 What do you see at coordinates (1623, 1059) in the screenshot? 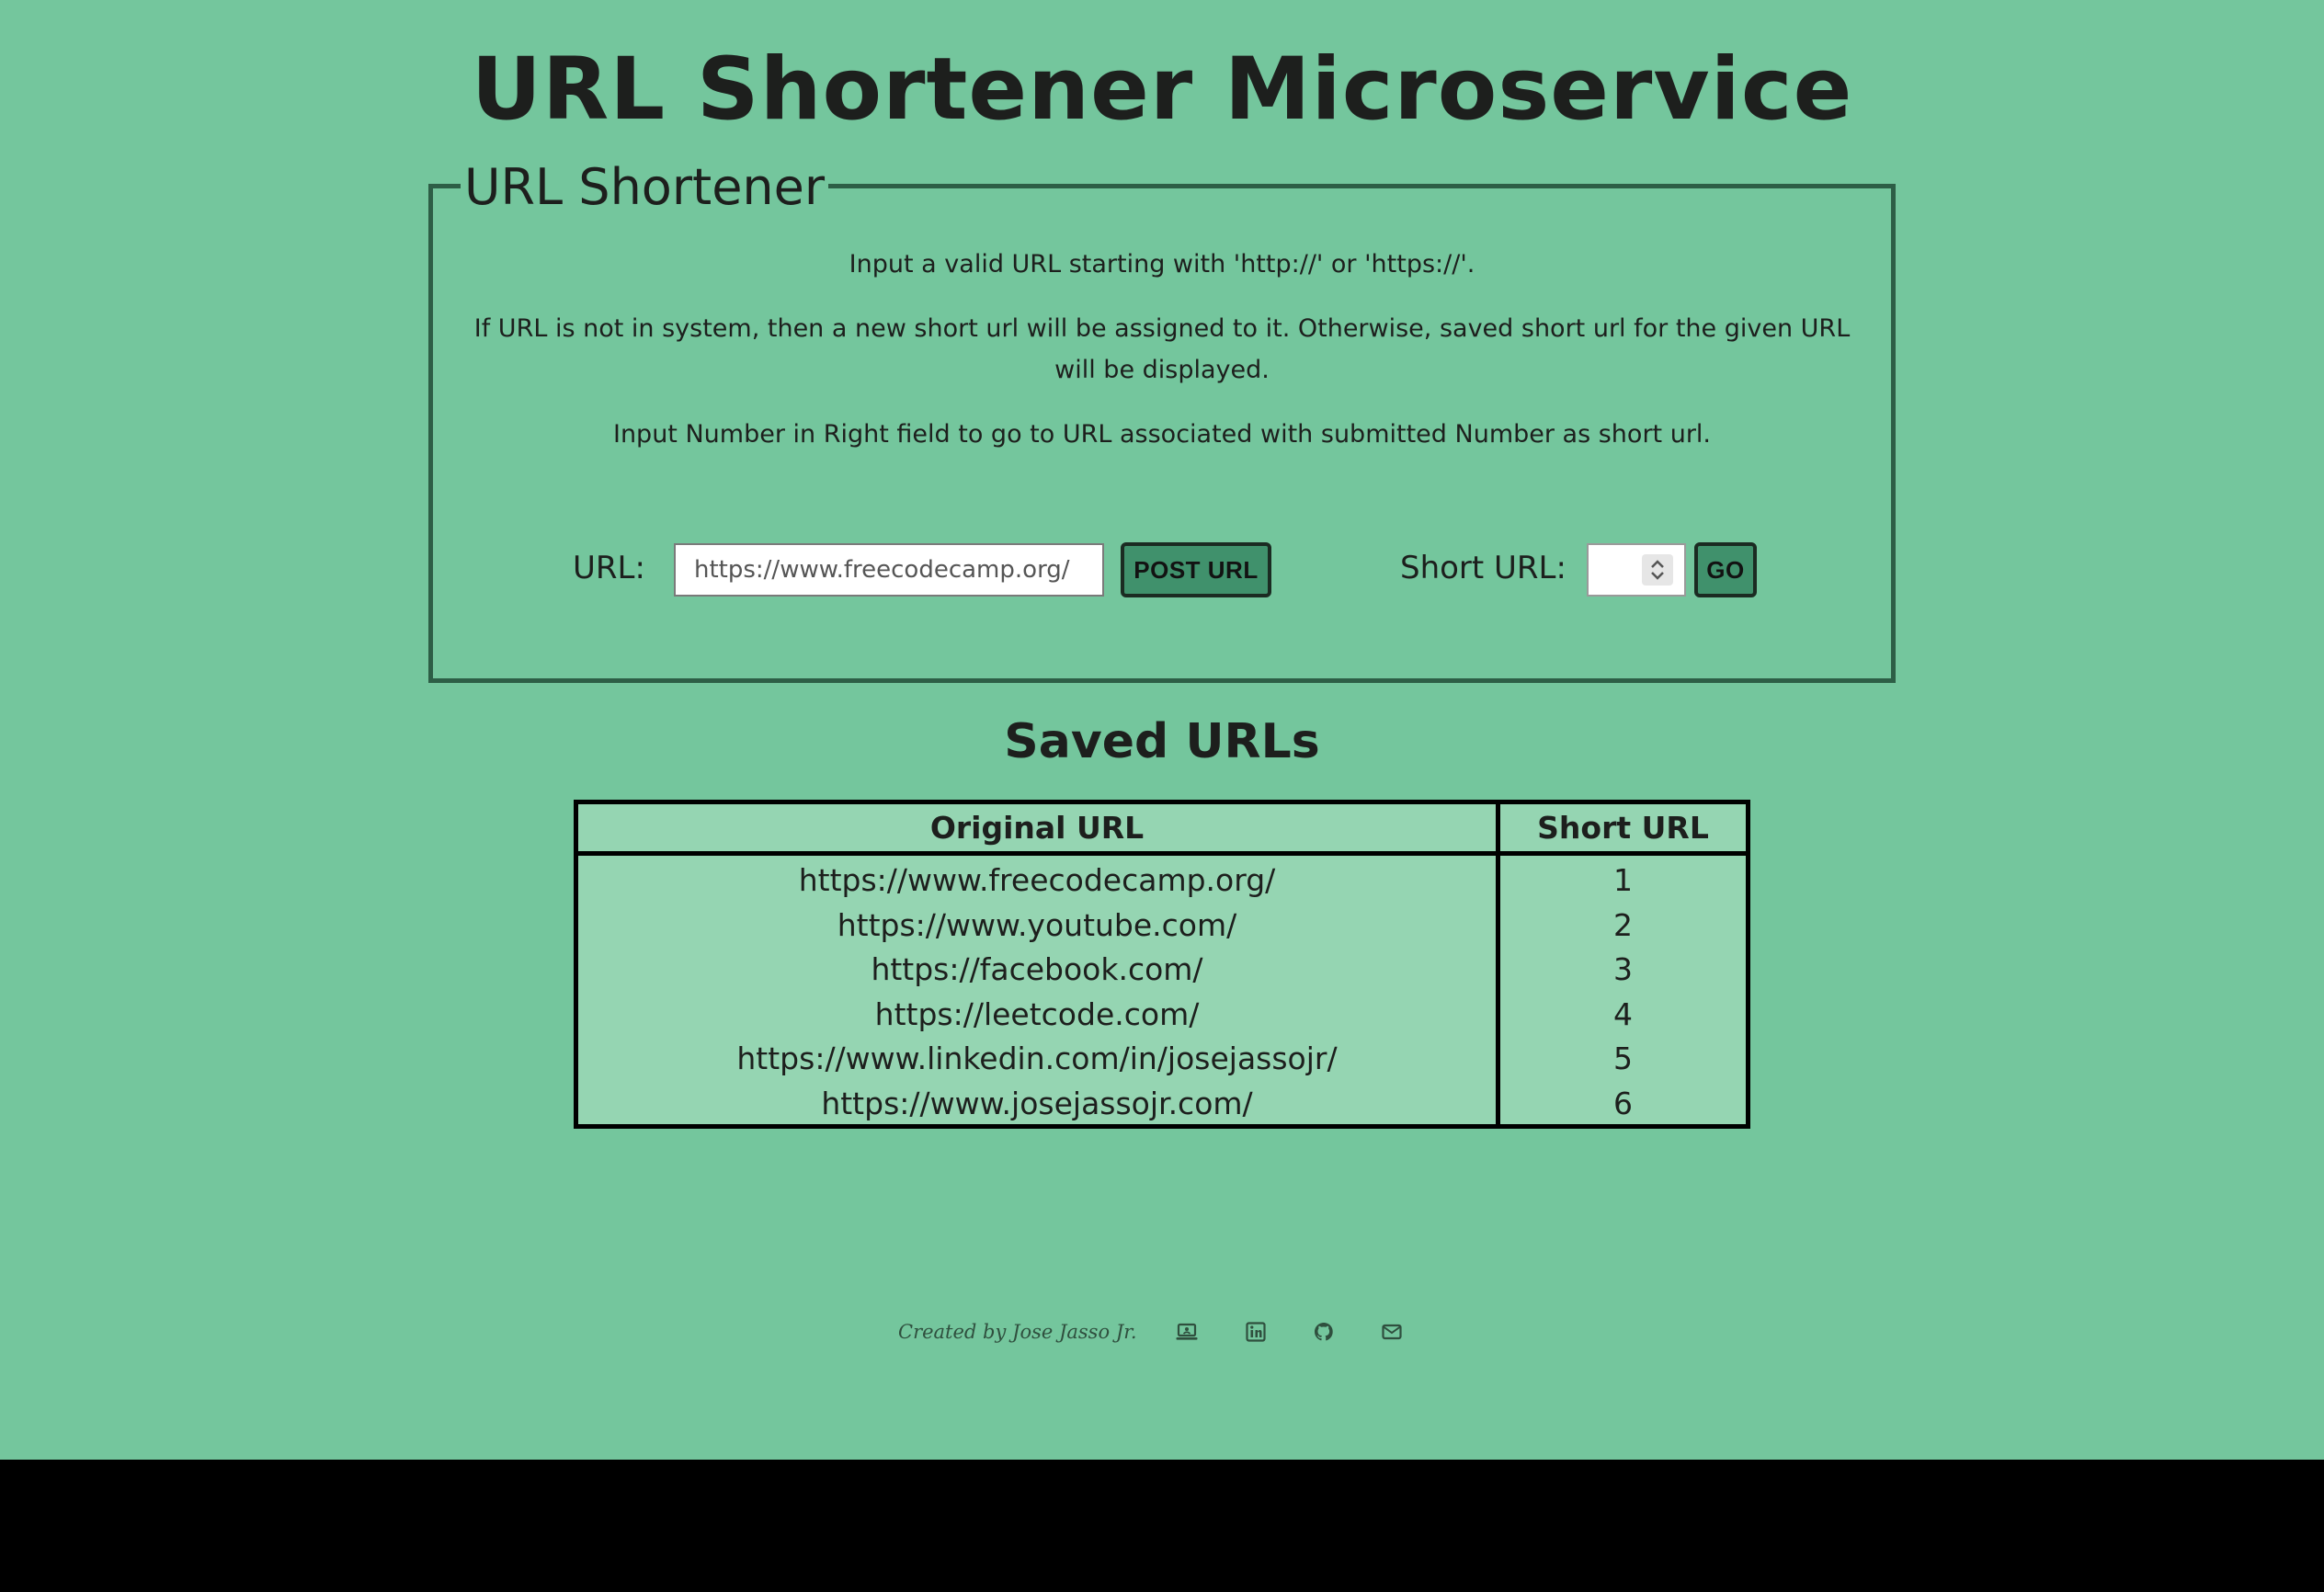
I see `short-url-cell: 5` at bounding box center [1623, 1059].